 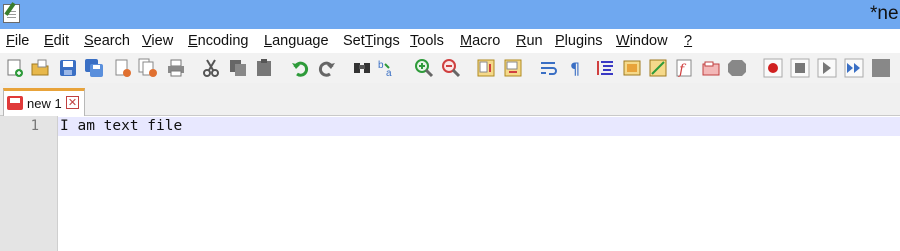 What do you see at coordinates (480, 41) in the screenshot?
I see `menu-macro: Macro` at bounding box center [480, 41].